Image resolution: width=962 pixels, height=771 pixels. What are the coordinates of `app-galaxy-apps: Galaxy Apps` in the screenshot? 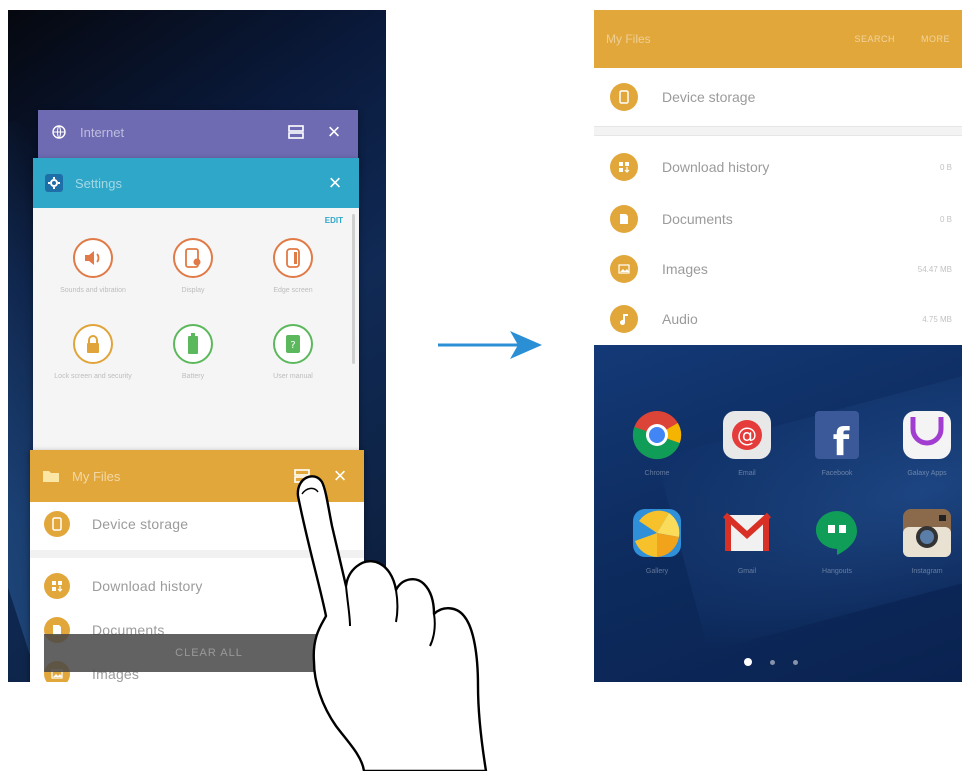 It's located at (922, 444).